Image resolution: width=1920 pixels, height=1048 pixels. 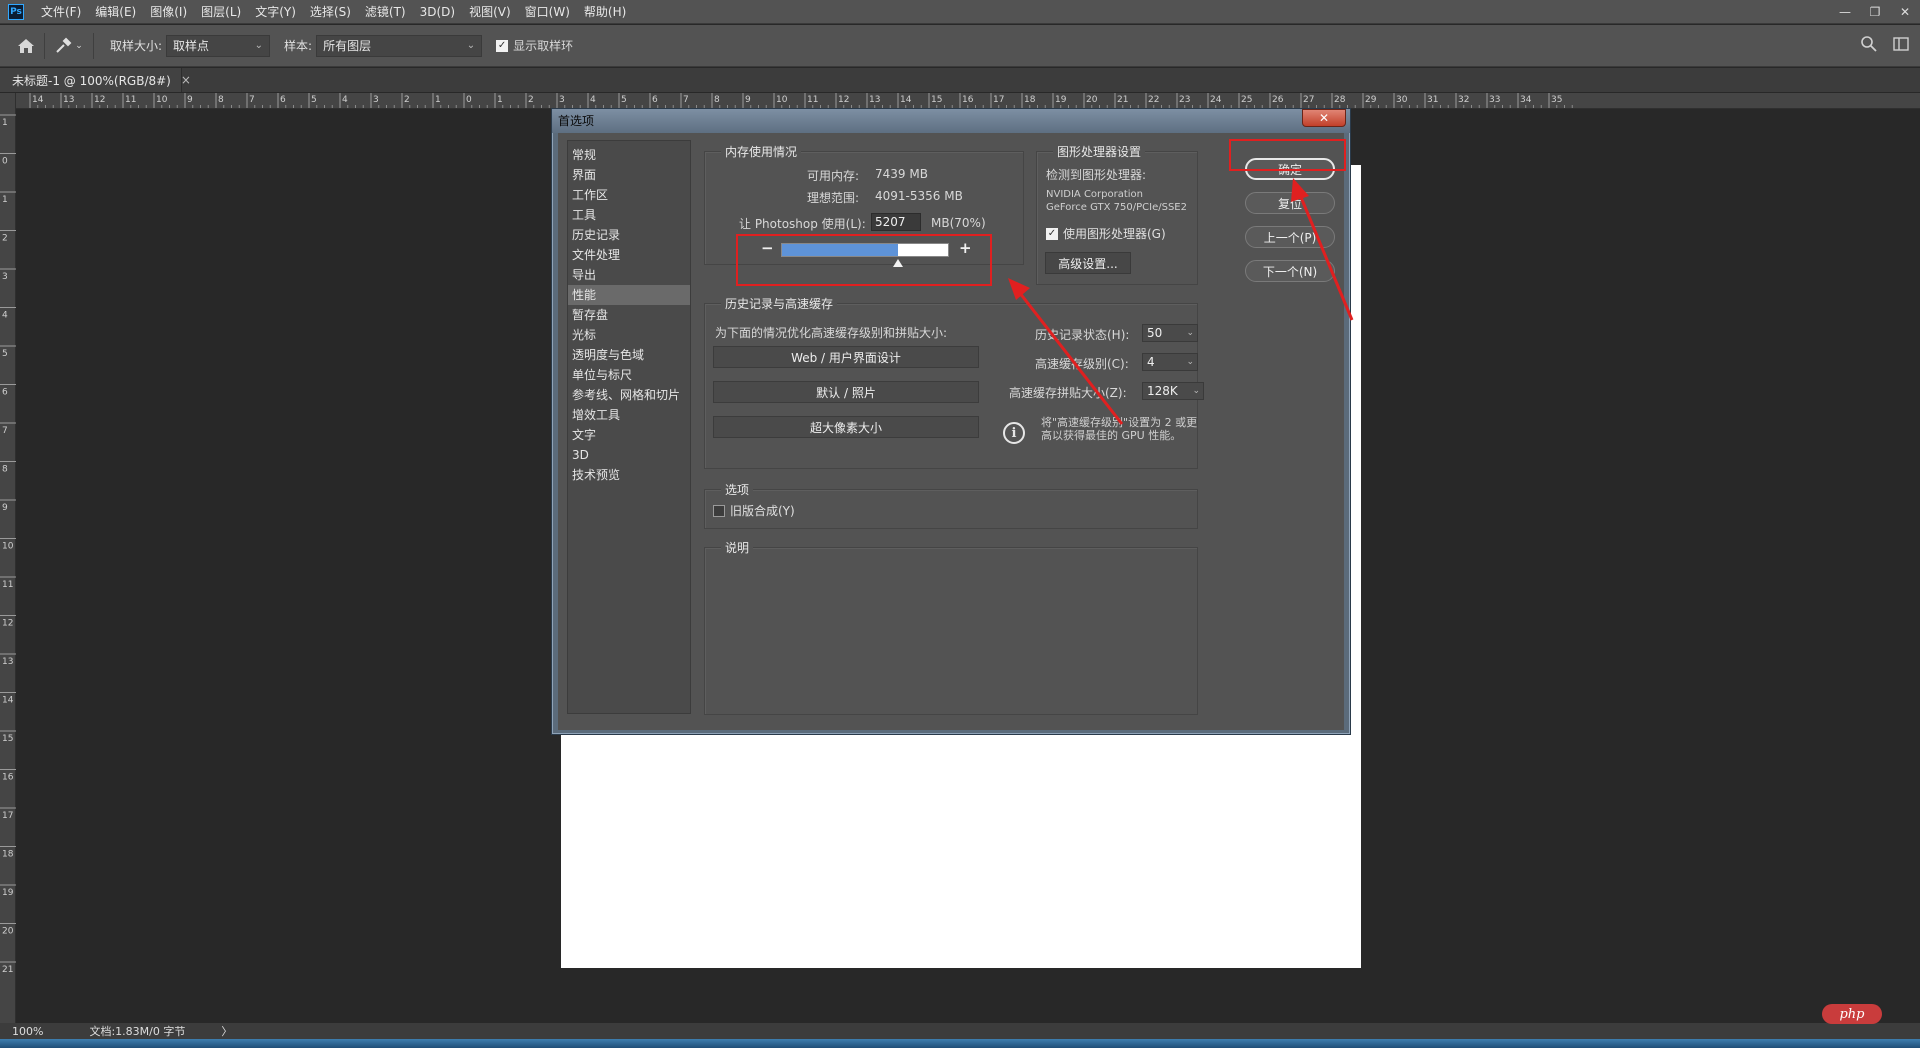 I want to click on close-icon: ✕, so click(x=1905, y=12).